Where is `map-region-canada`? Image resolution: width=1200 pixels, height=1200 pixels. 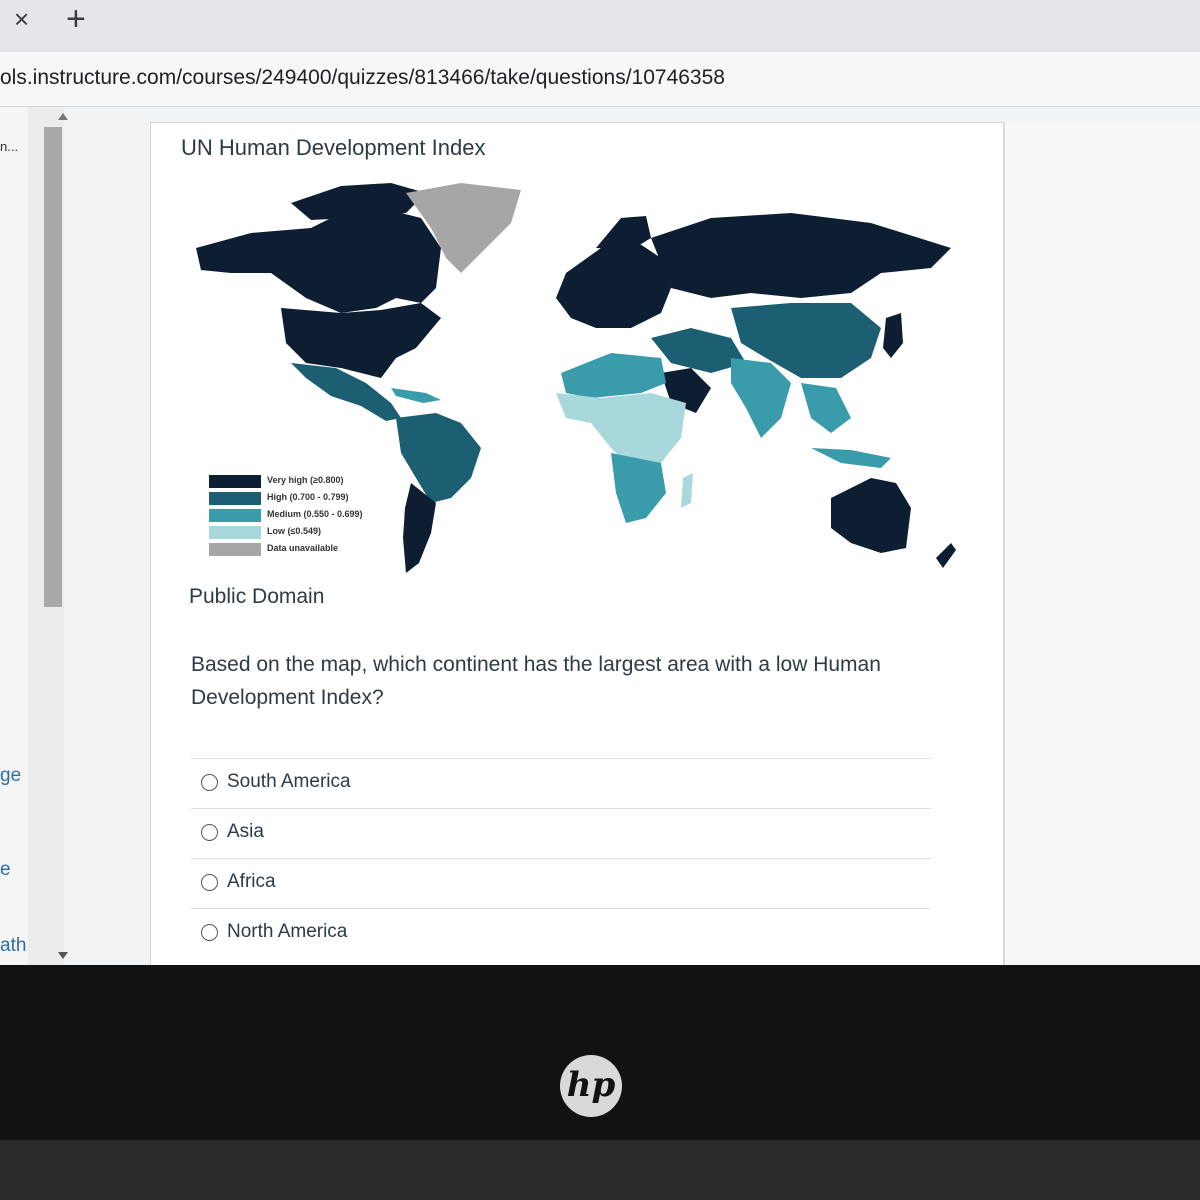
map-region-canada is located at coordinates (318, 260).